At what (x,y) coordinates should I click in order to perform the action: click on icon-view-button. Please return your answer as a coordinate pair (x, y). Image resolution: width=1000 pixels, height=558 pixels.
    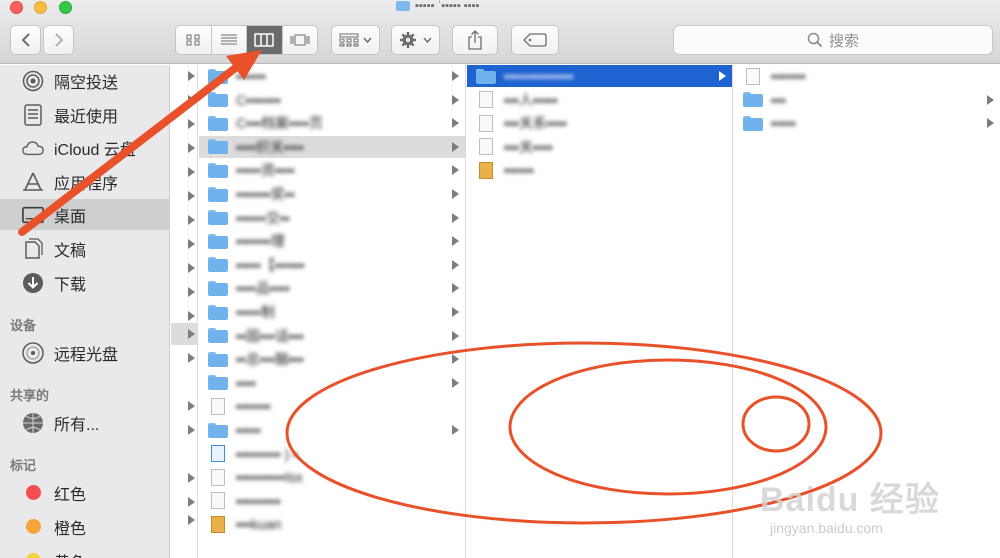
    Looking at the image, I should click on (194, 40).